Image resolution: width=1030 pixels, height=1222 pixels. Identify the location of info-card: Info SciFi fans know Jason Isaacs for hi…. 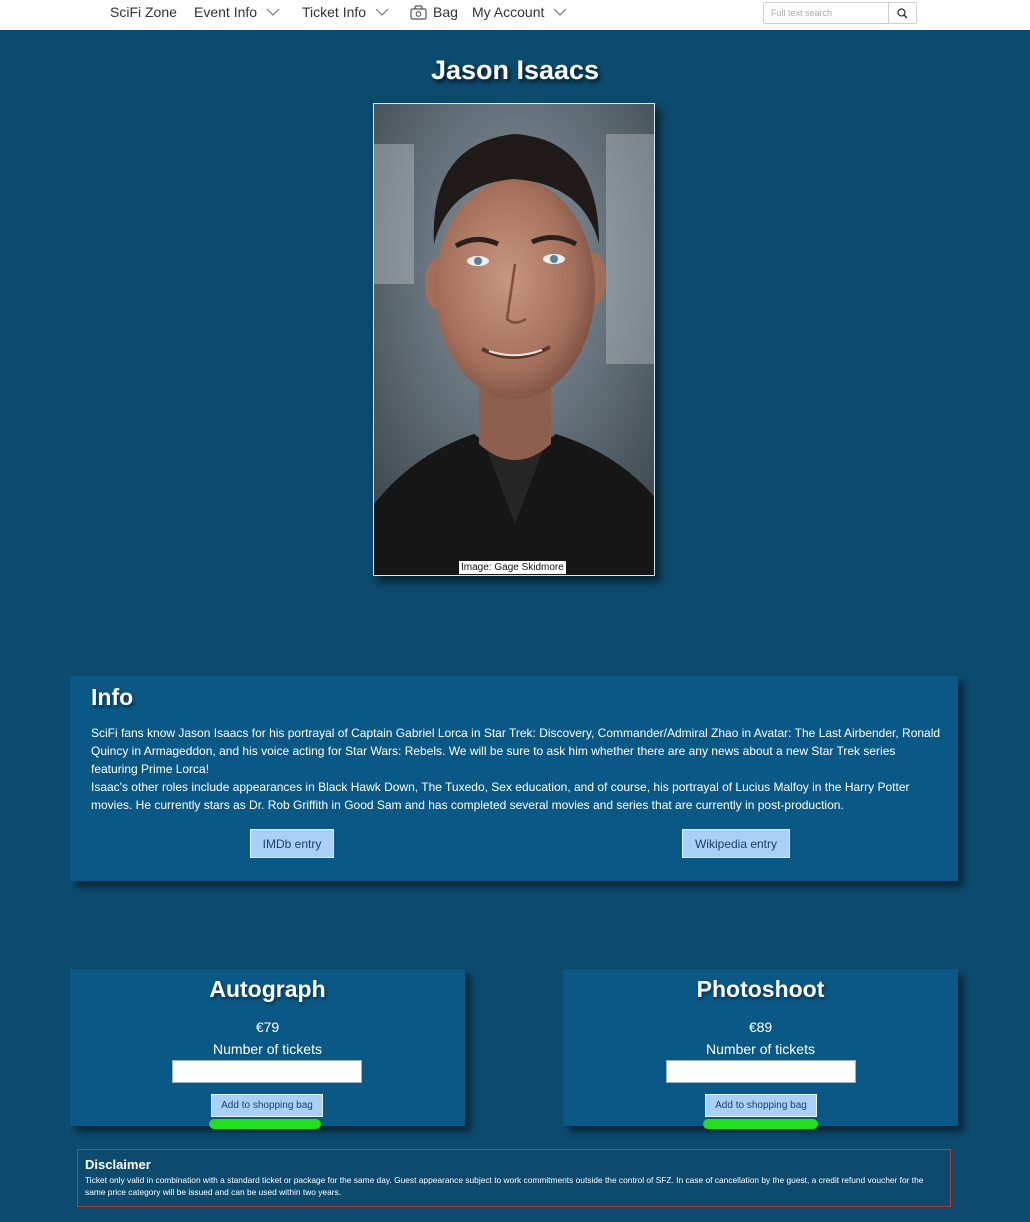
(514, 778).